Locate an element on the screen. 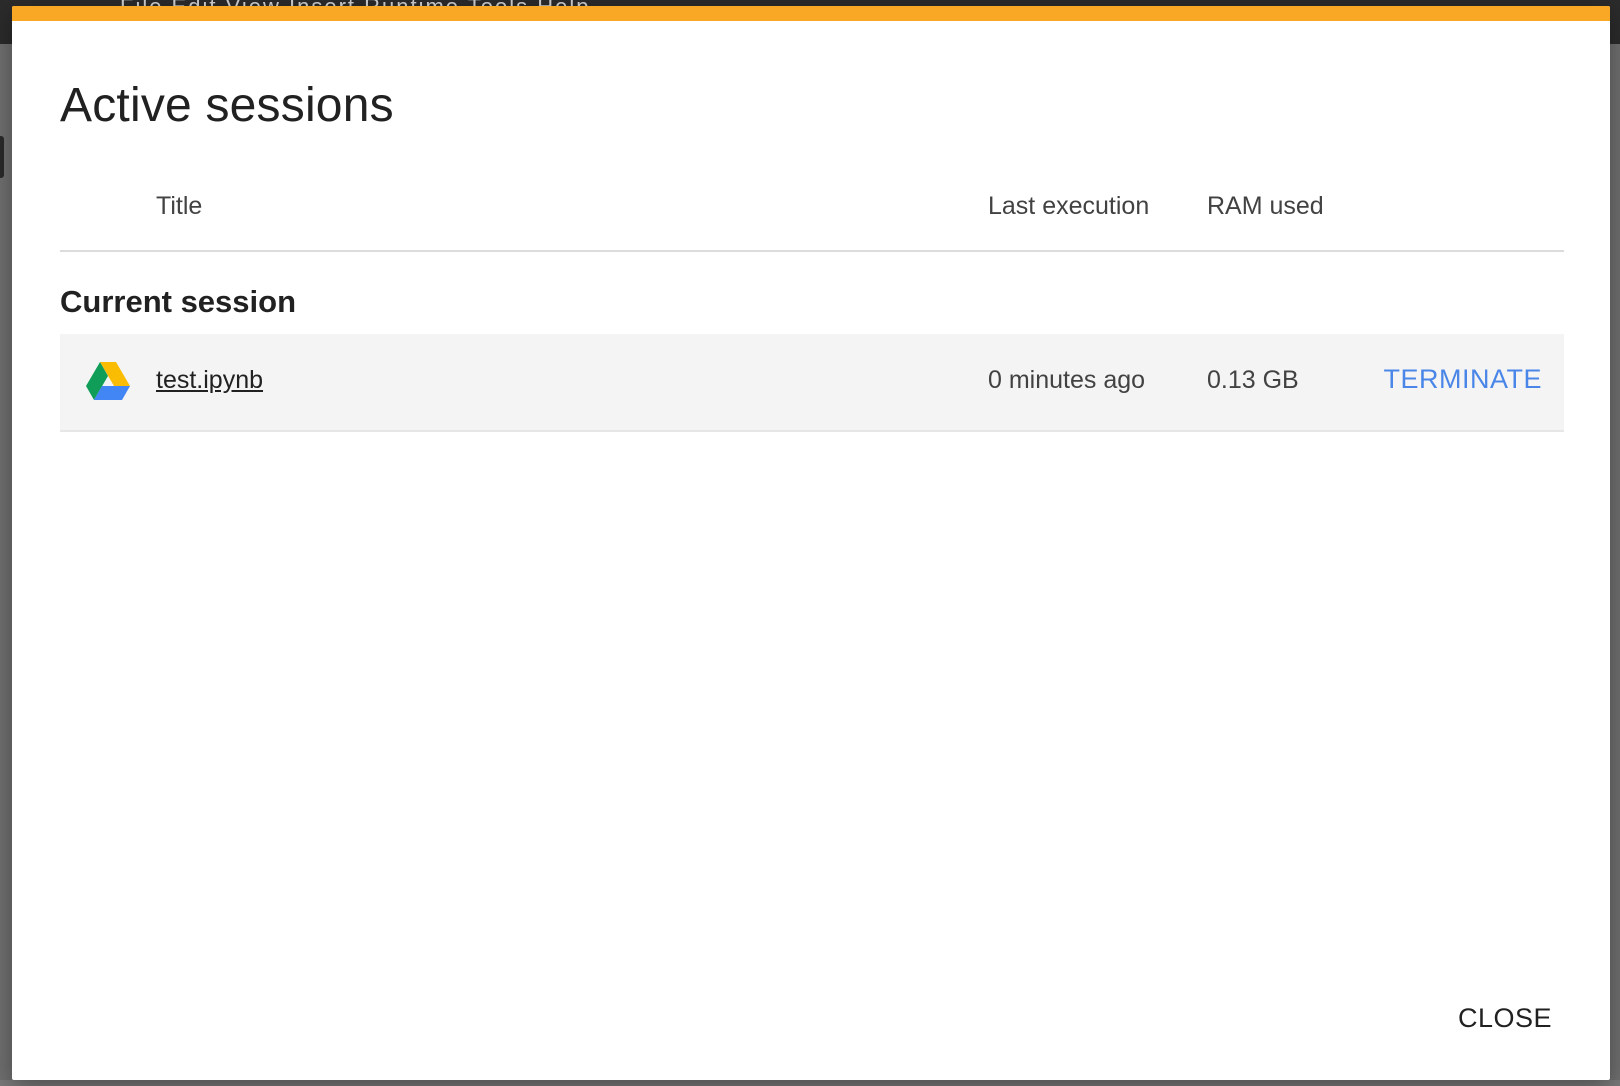 Image resolution: width=1620 pixels, height=1086 pixels. google-drive-icon is located at coordinates (108, 381).